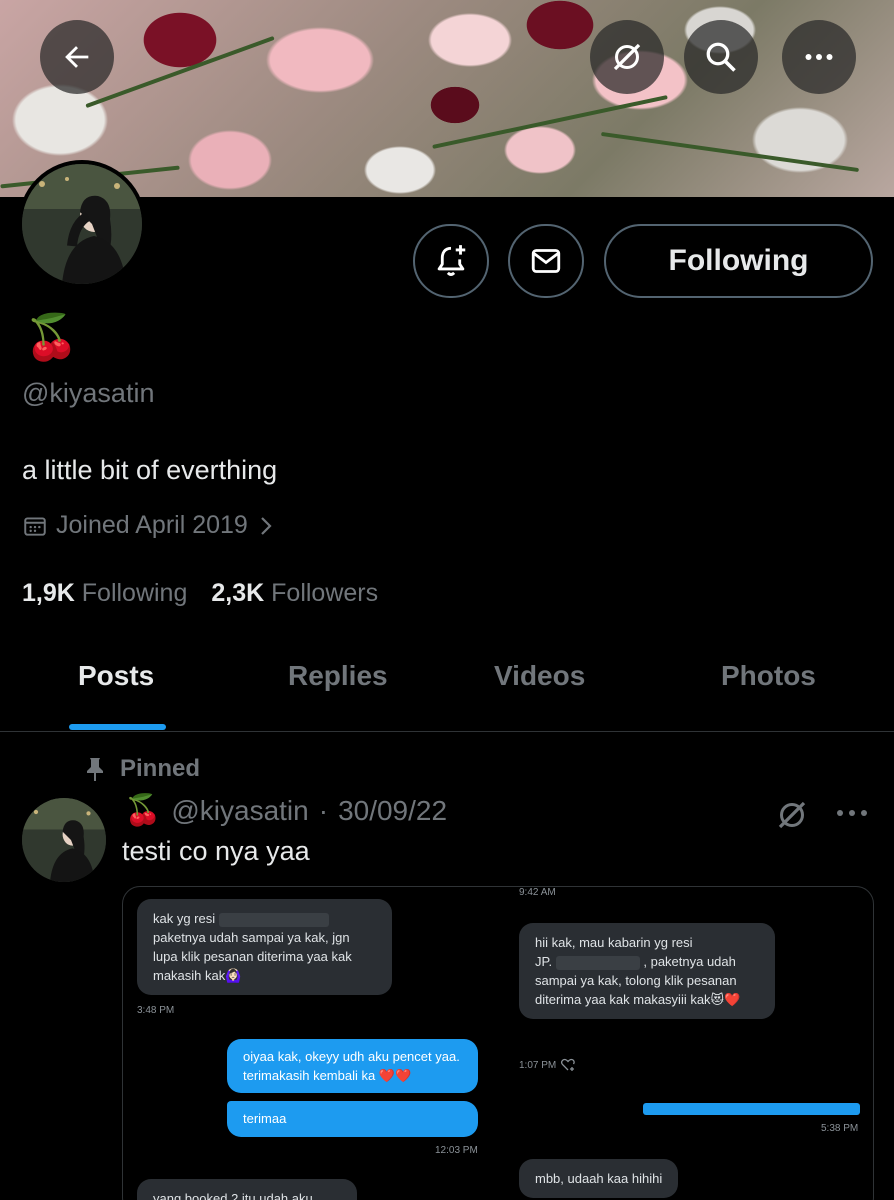 The width and height of the screenshot is (894, 1200). I want to click on following-count: 1,9K, so click(48, 593).